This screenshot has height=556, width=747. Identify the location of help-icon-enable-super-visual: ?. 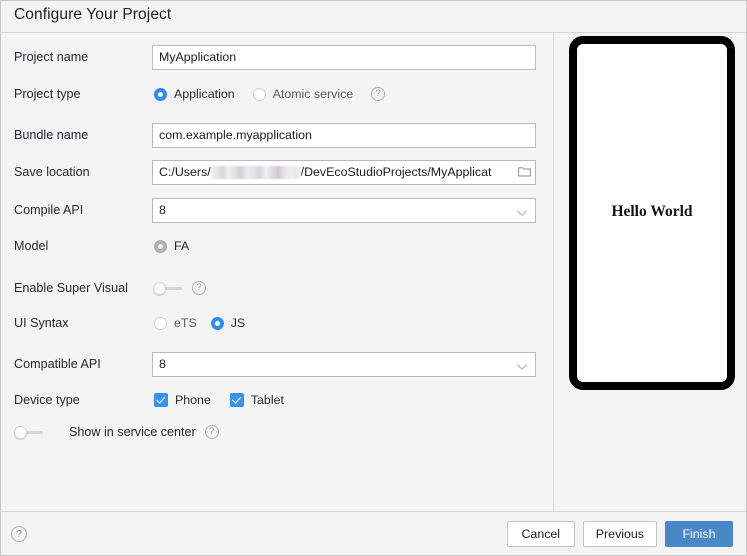
(199, 288).